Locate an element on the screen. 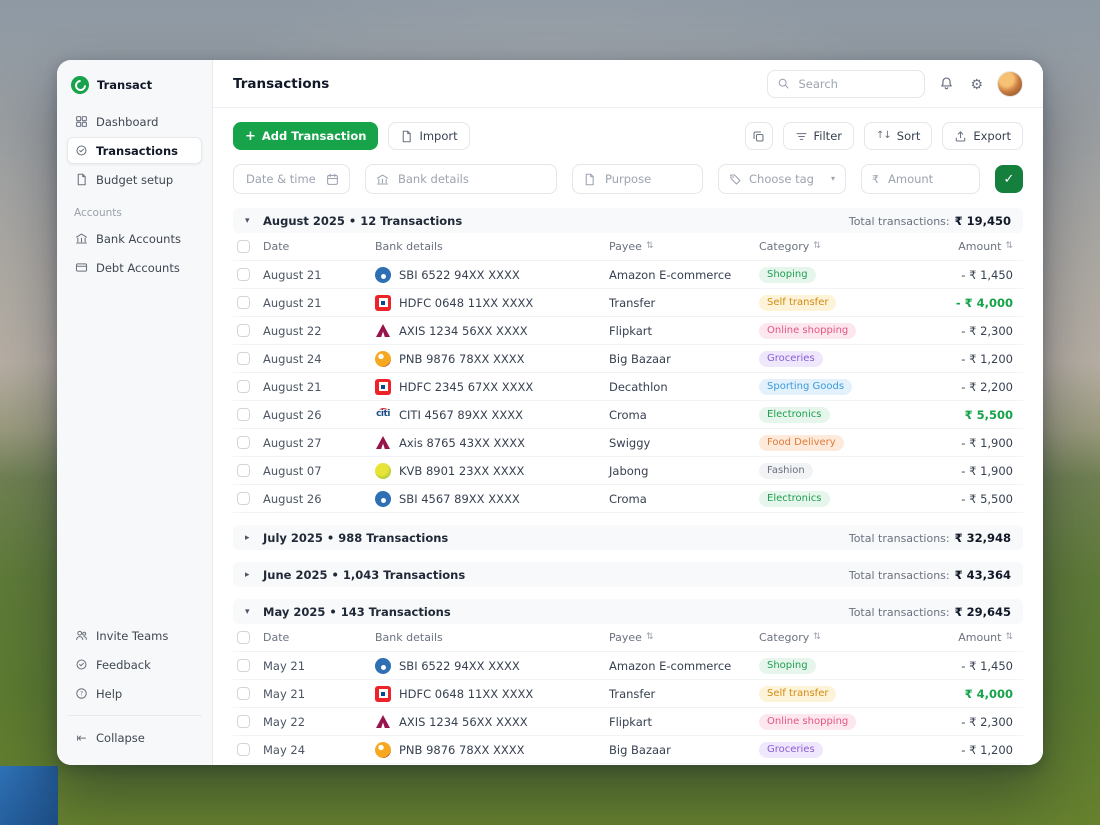 This screenshot has height=825, width=1100. group-total-value: ₹ 29,645 is located at coordinates (982, 611).